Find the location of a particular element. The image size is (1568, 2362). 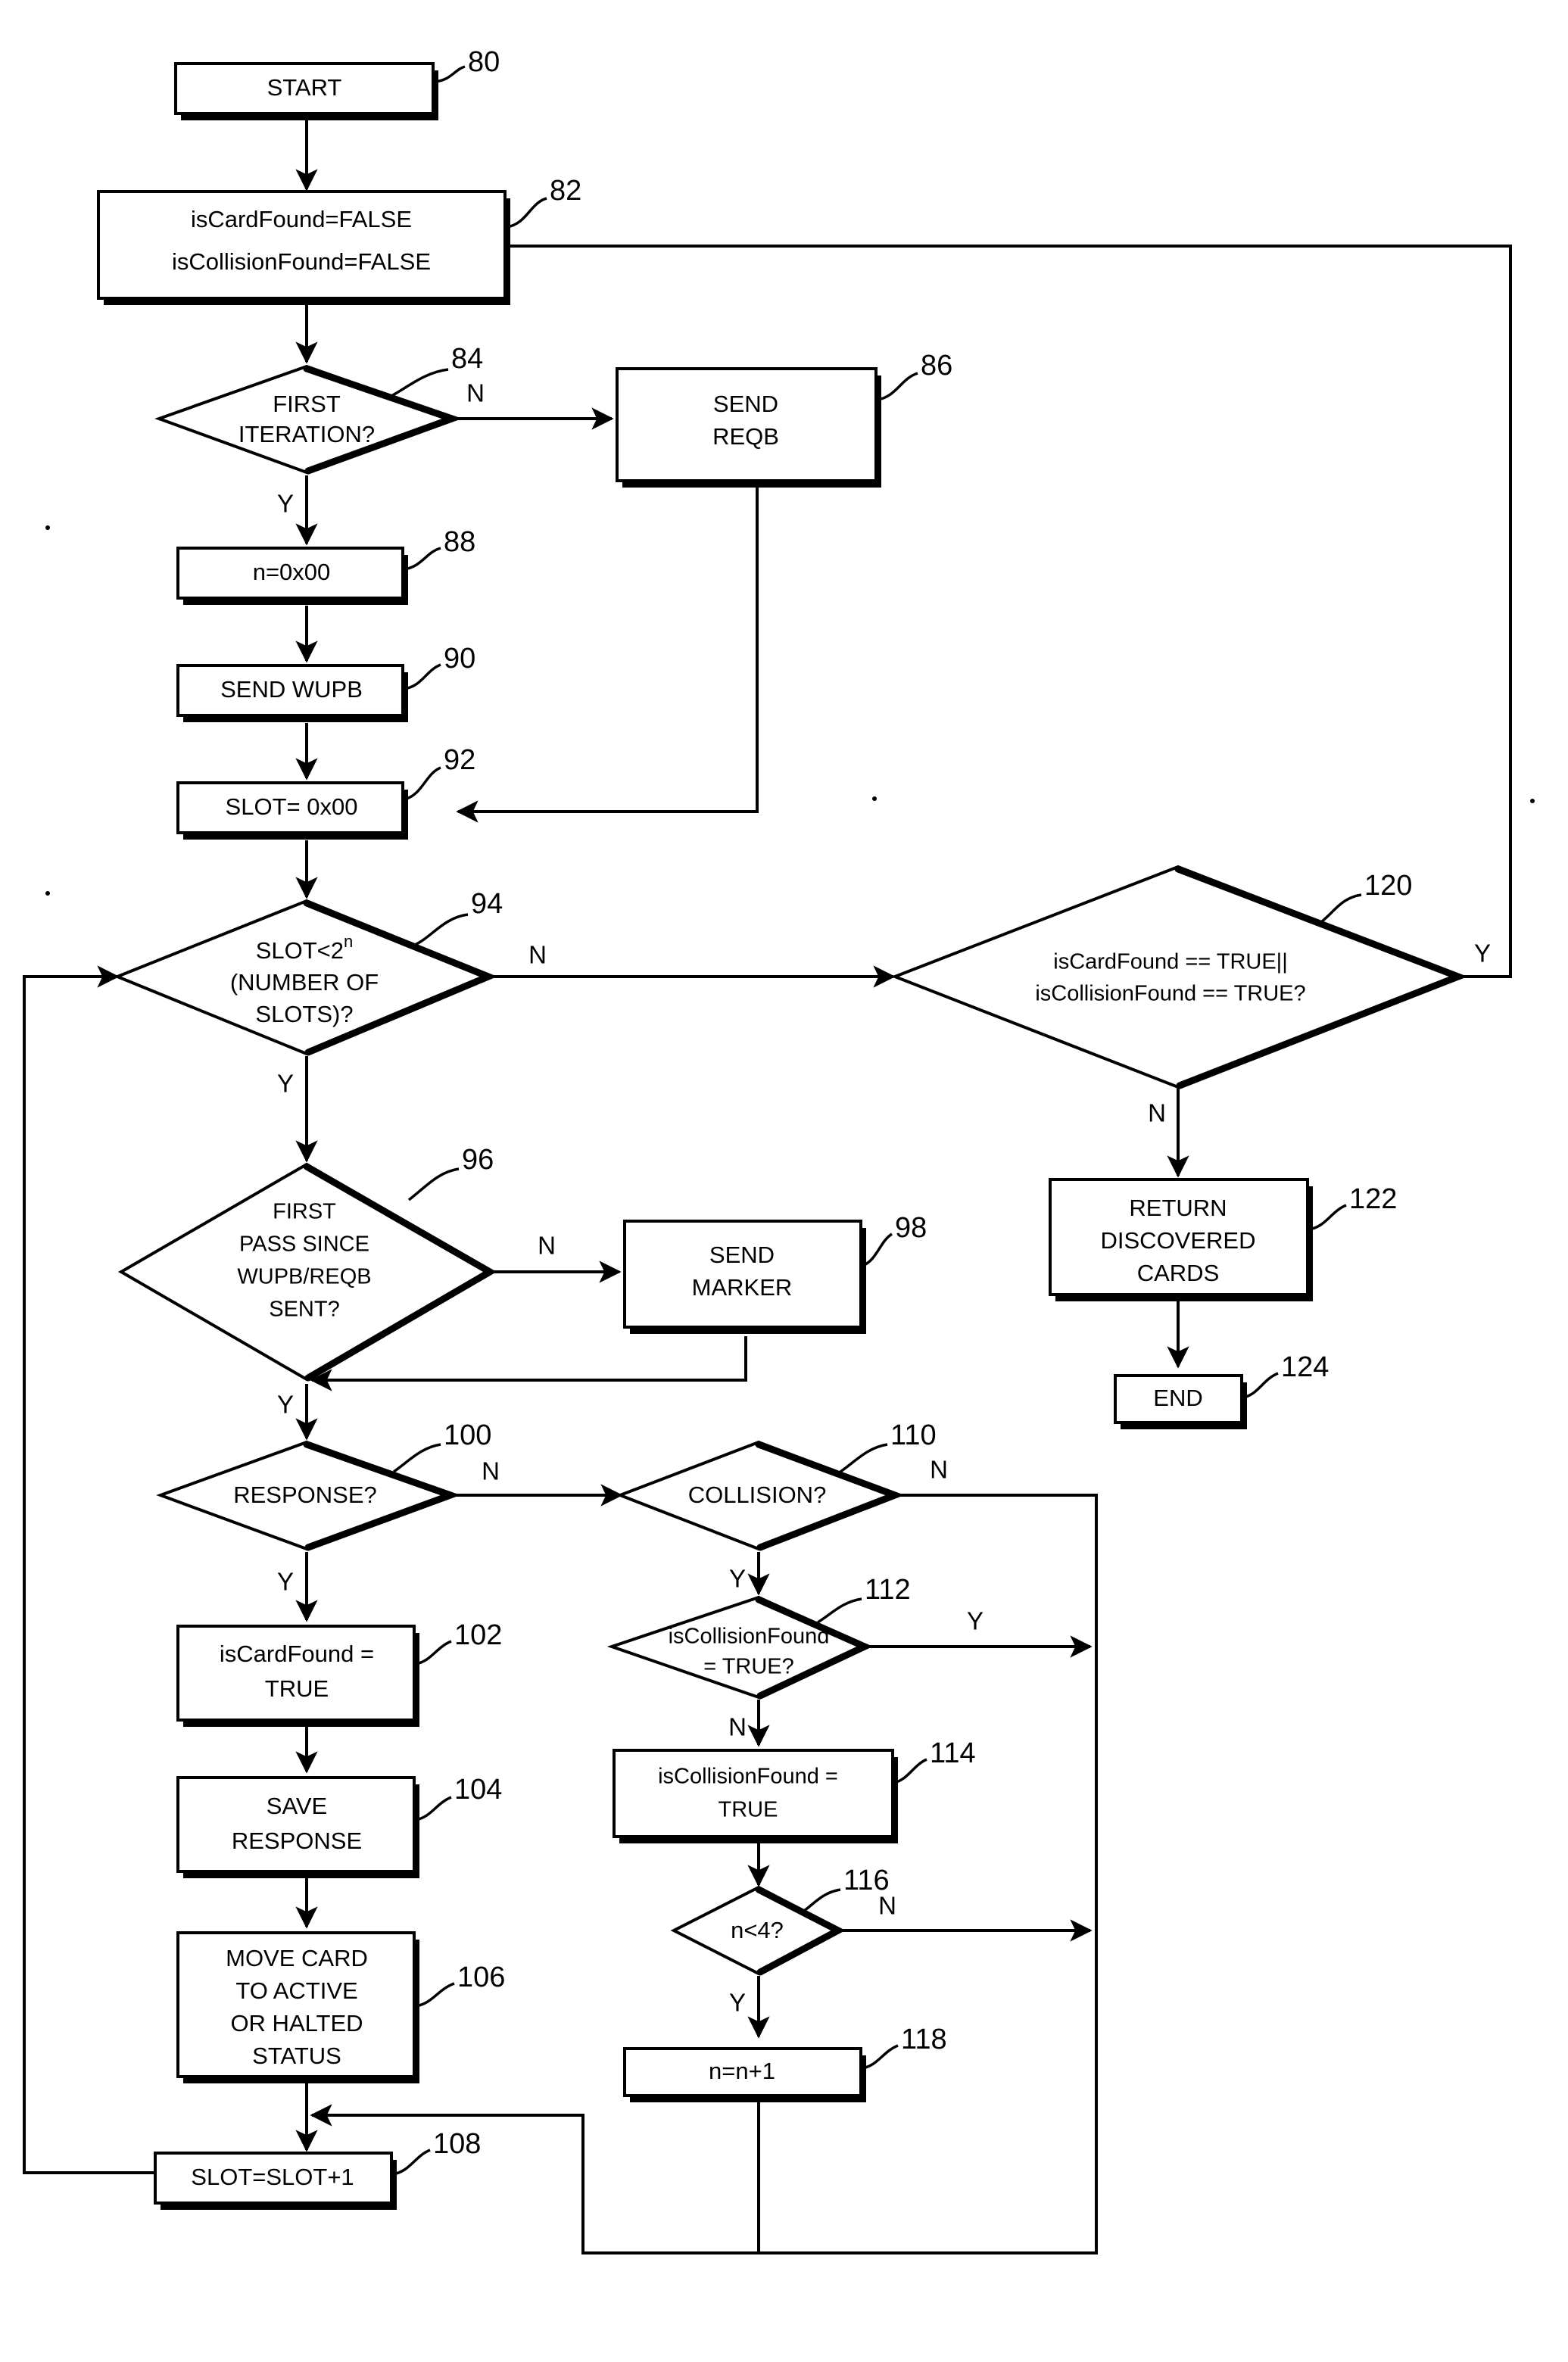

node-110-collision: COLLISION? 110 N Y is located at coordinates (782, 1506).